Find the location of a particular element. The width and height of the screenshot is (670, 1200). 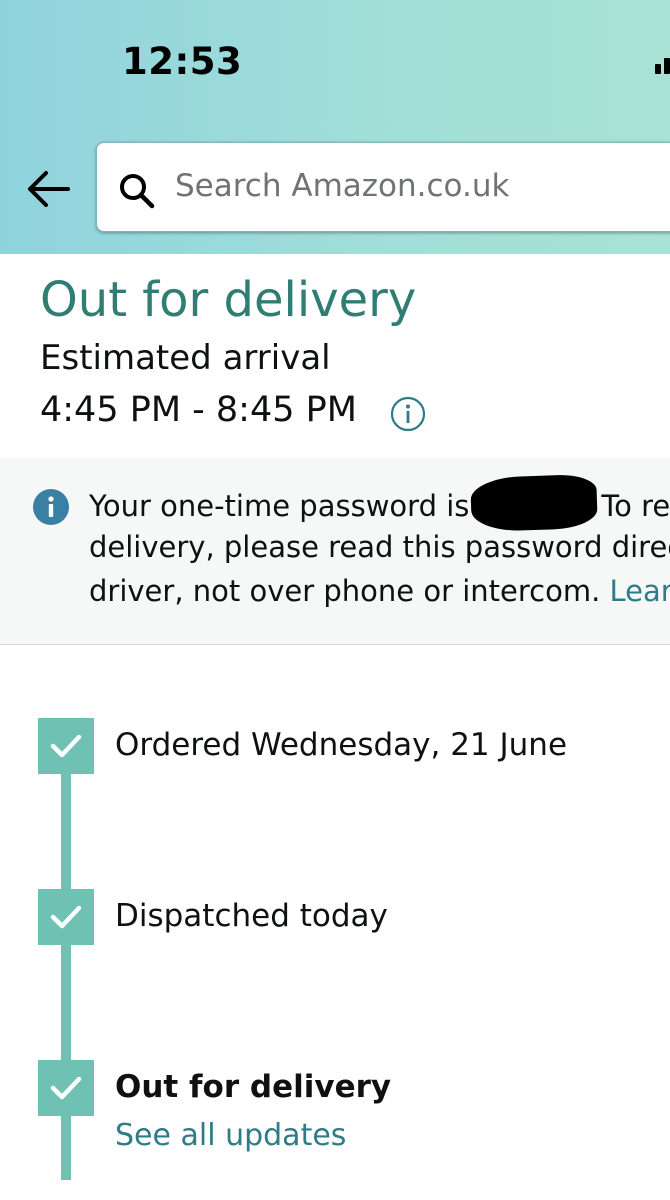

back-arrow-icon is located at coordinates (49, 189).